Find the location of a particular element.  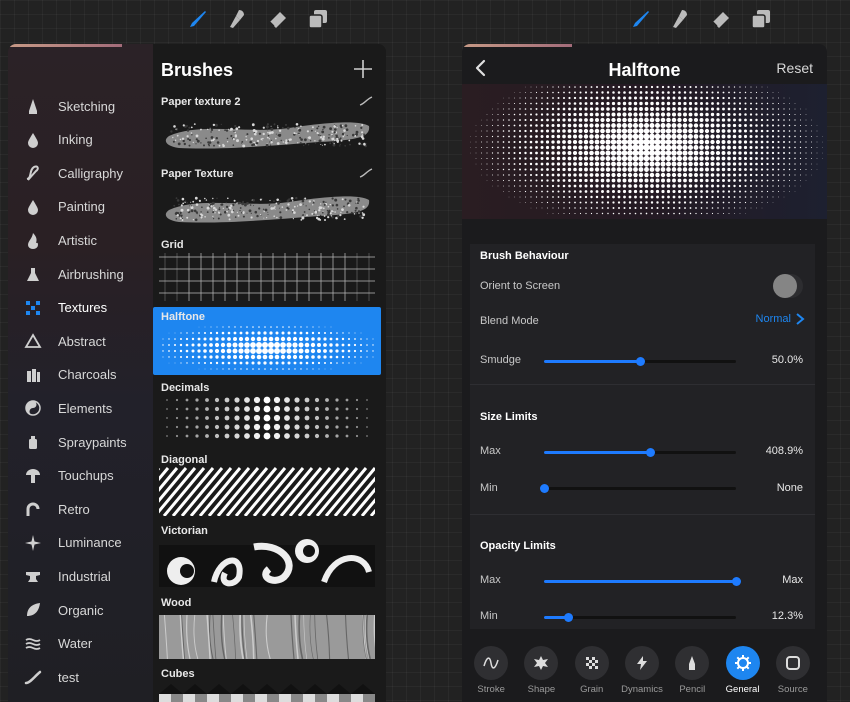

smudge-slider is located at coordinates (640, 361).